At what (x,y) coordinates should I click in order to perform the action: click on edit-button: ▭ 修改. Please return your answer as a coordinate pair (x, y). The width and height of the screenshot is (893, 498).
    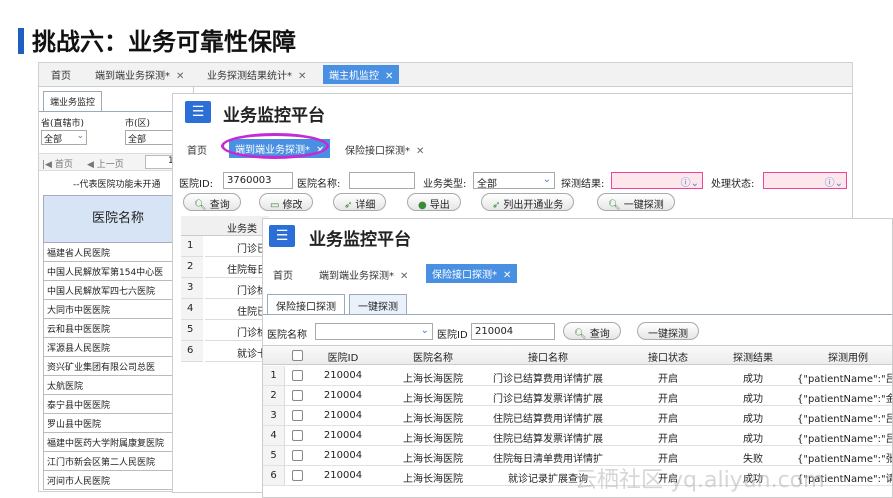
    Looking at the image, I should click on (286, 202).